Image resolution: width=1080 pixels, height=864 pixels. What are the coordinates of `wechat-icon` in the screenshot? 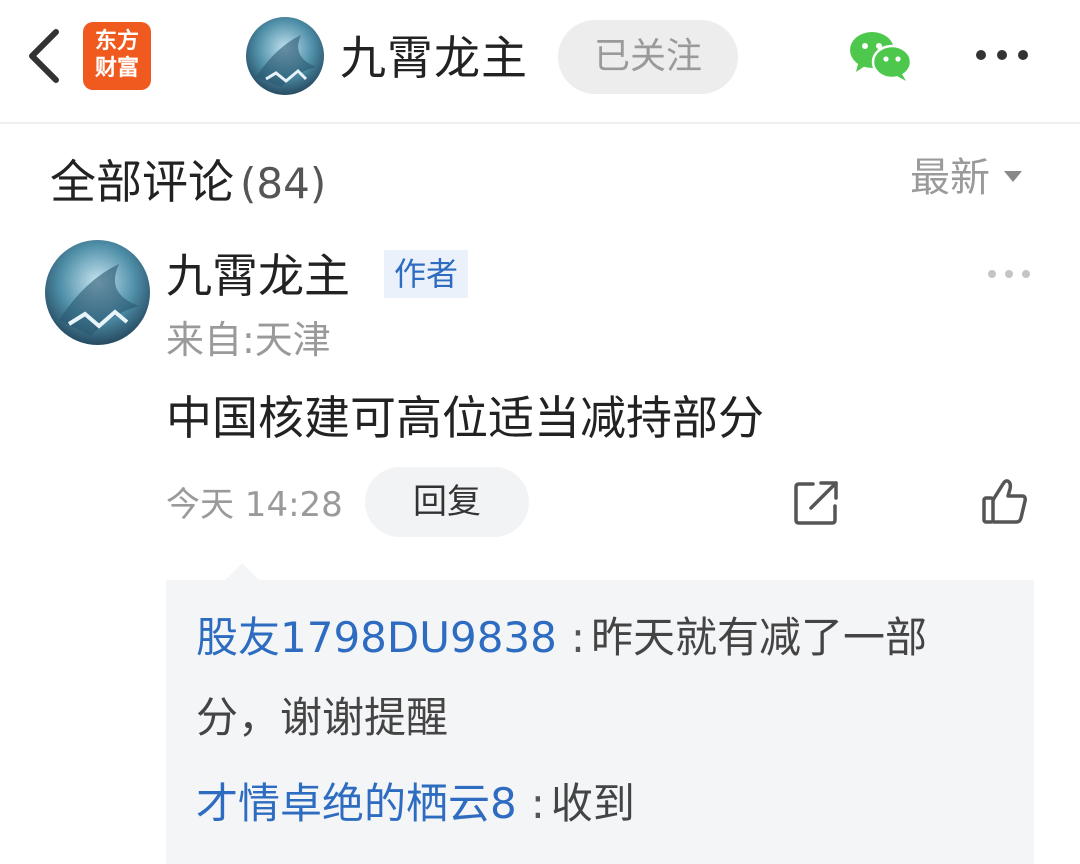 It's located at (881, 56).